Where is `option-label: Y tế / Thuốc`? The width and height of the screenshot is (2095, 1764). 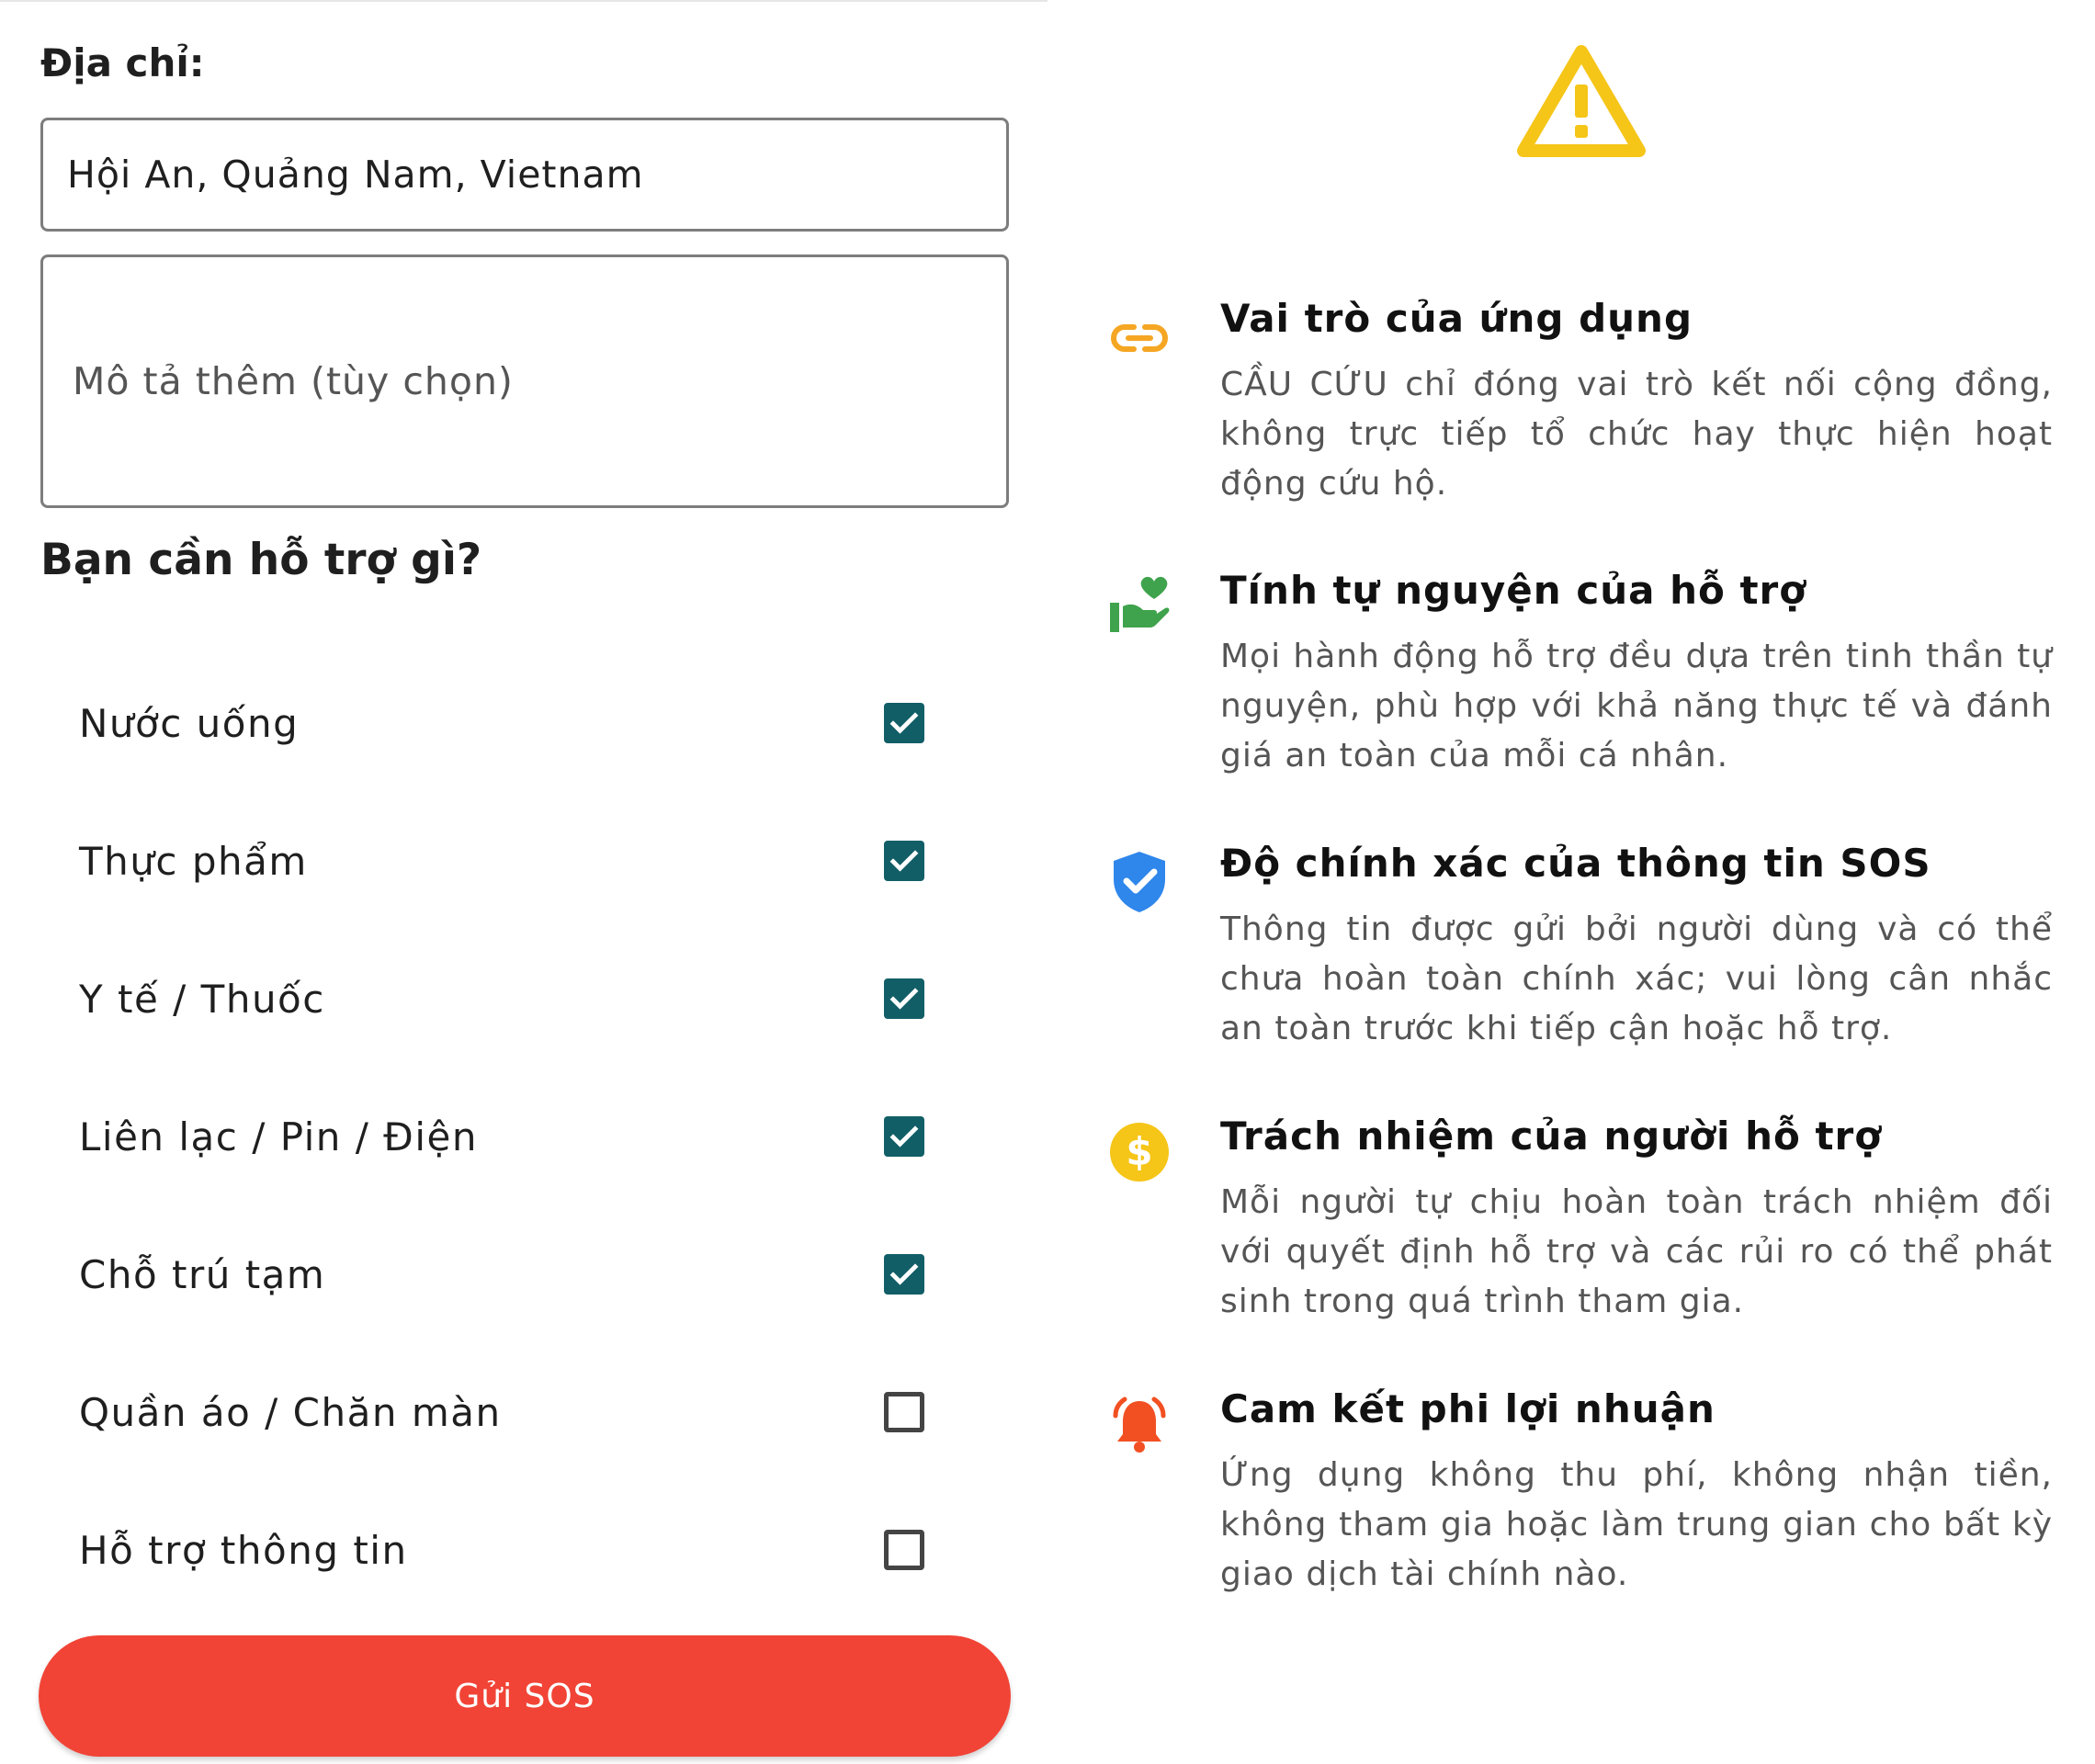 option-label: Y tế / Thuốc is located at coordinates (202, 999).